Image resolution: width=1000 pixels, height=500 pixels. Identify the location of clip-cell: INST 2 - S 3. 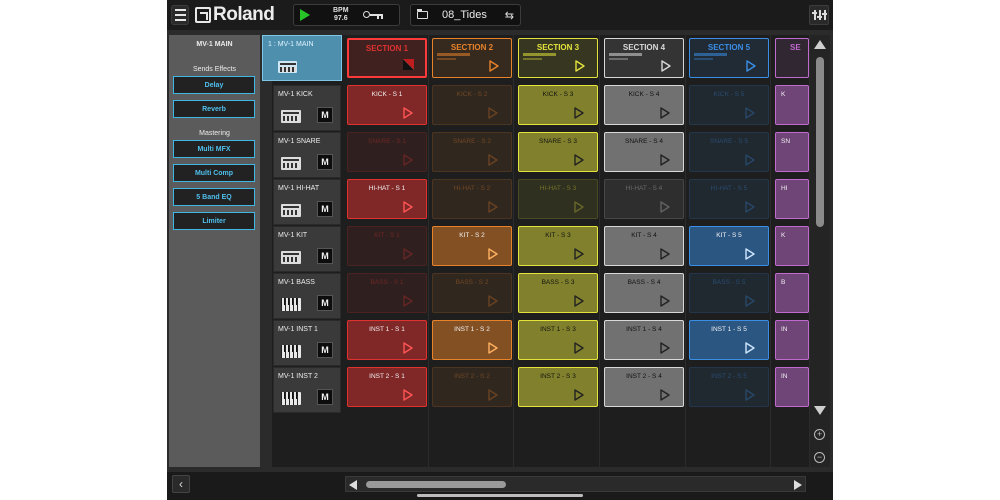
(558, 387).